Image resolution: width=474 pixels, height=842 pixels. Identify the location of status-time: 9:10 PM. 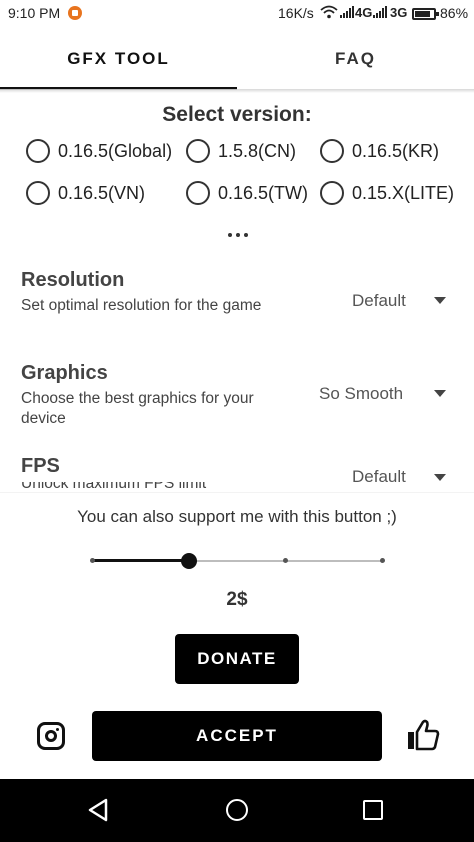
(34, 13).